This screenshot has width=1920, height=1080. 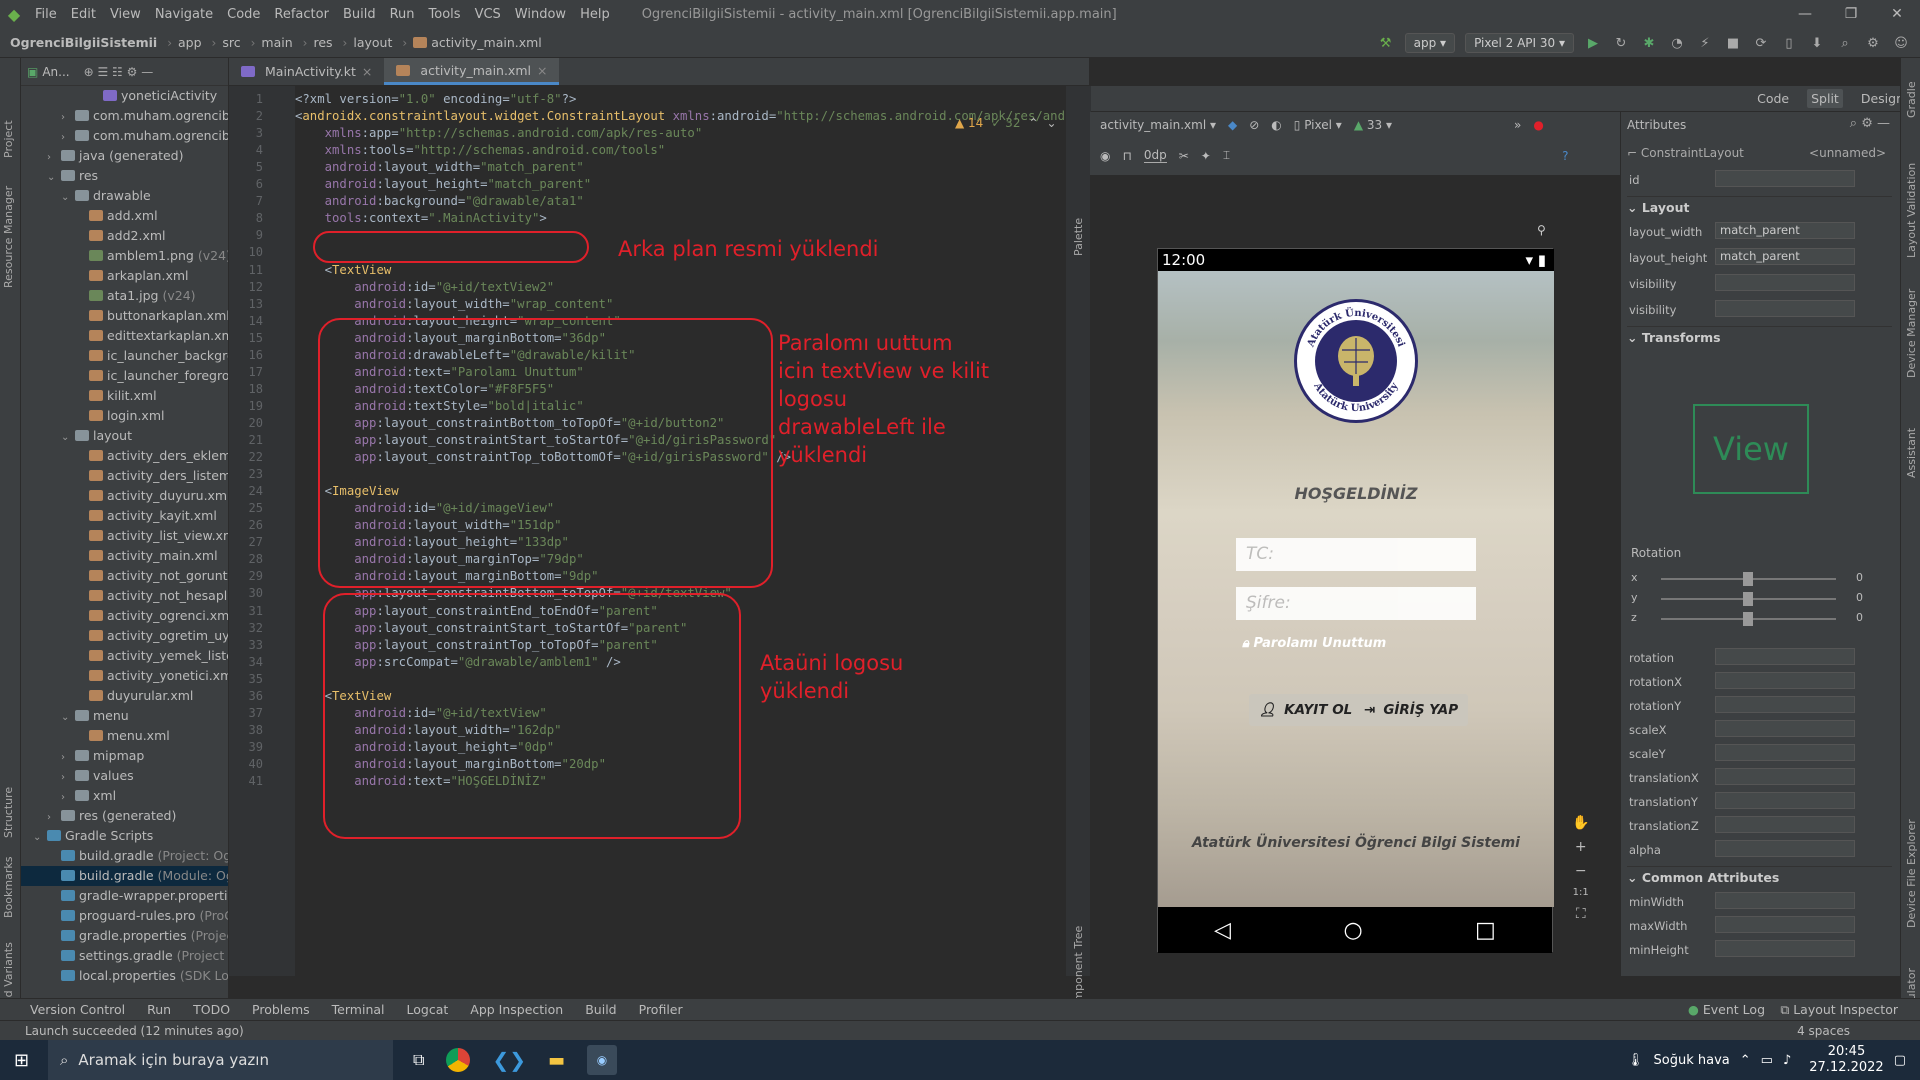 I want to click on inspection-widget: ▲ 14 ✓ 32 ⌃ ⌄, so click(x=1006, y=123).